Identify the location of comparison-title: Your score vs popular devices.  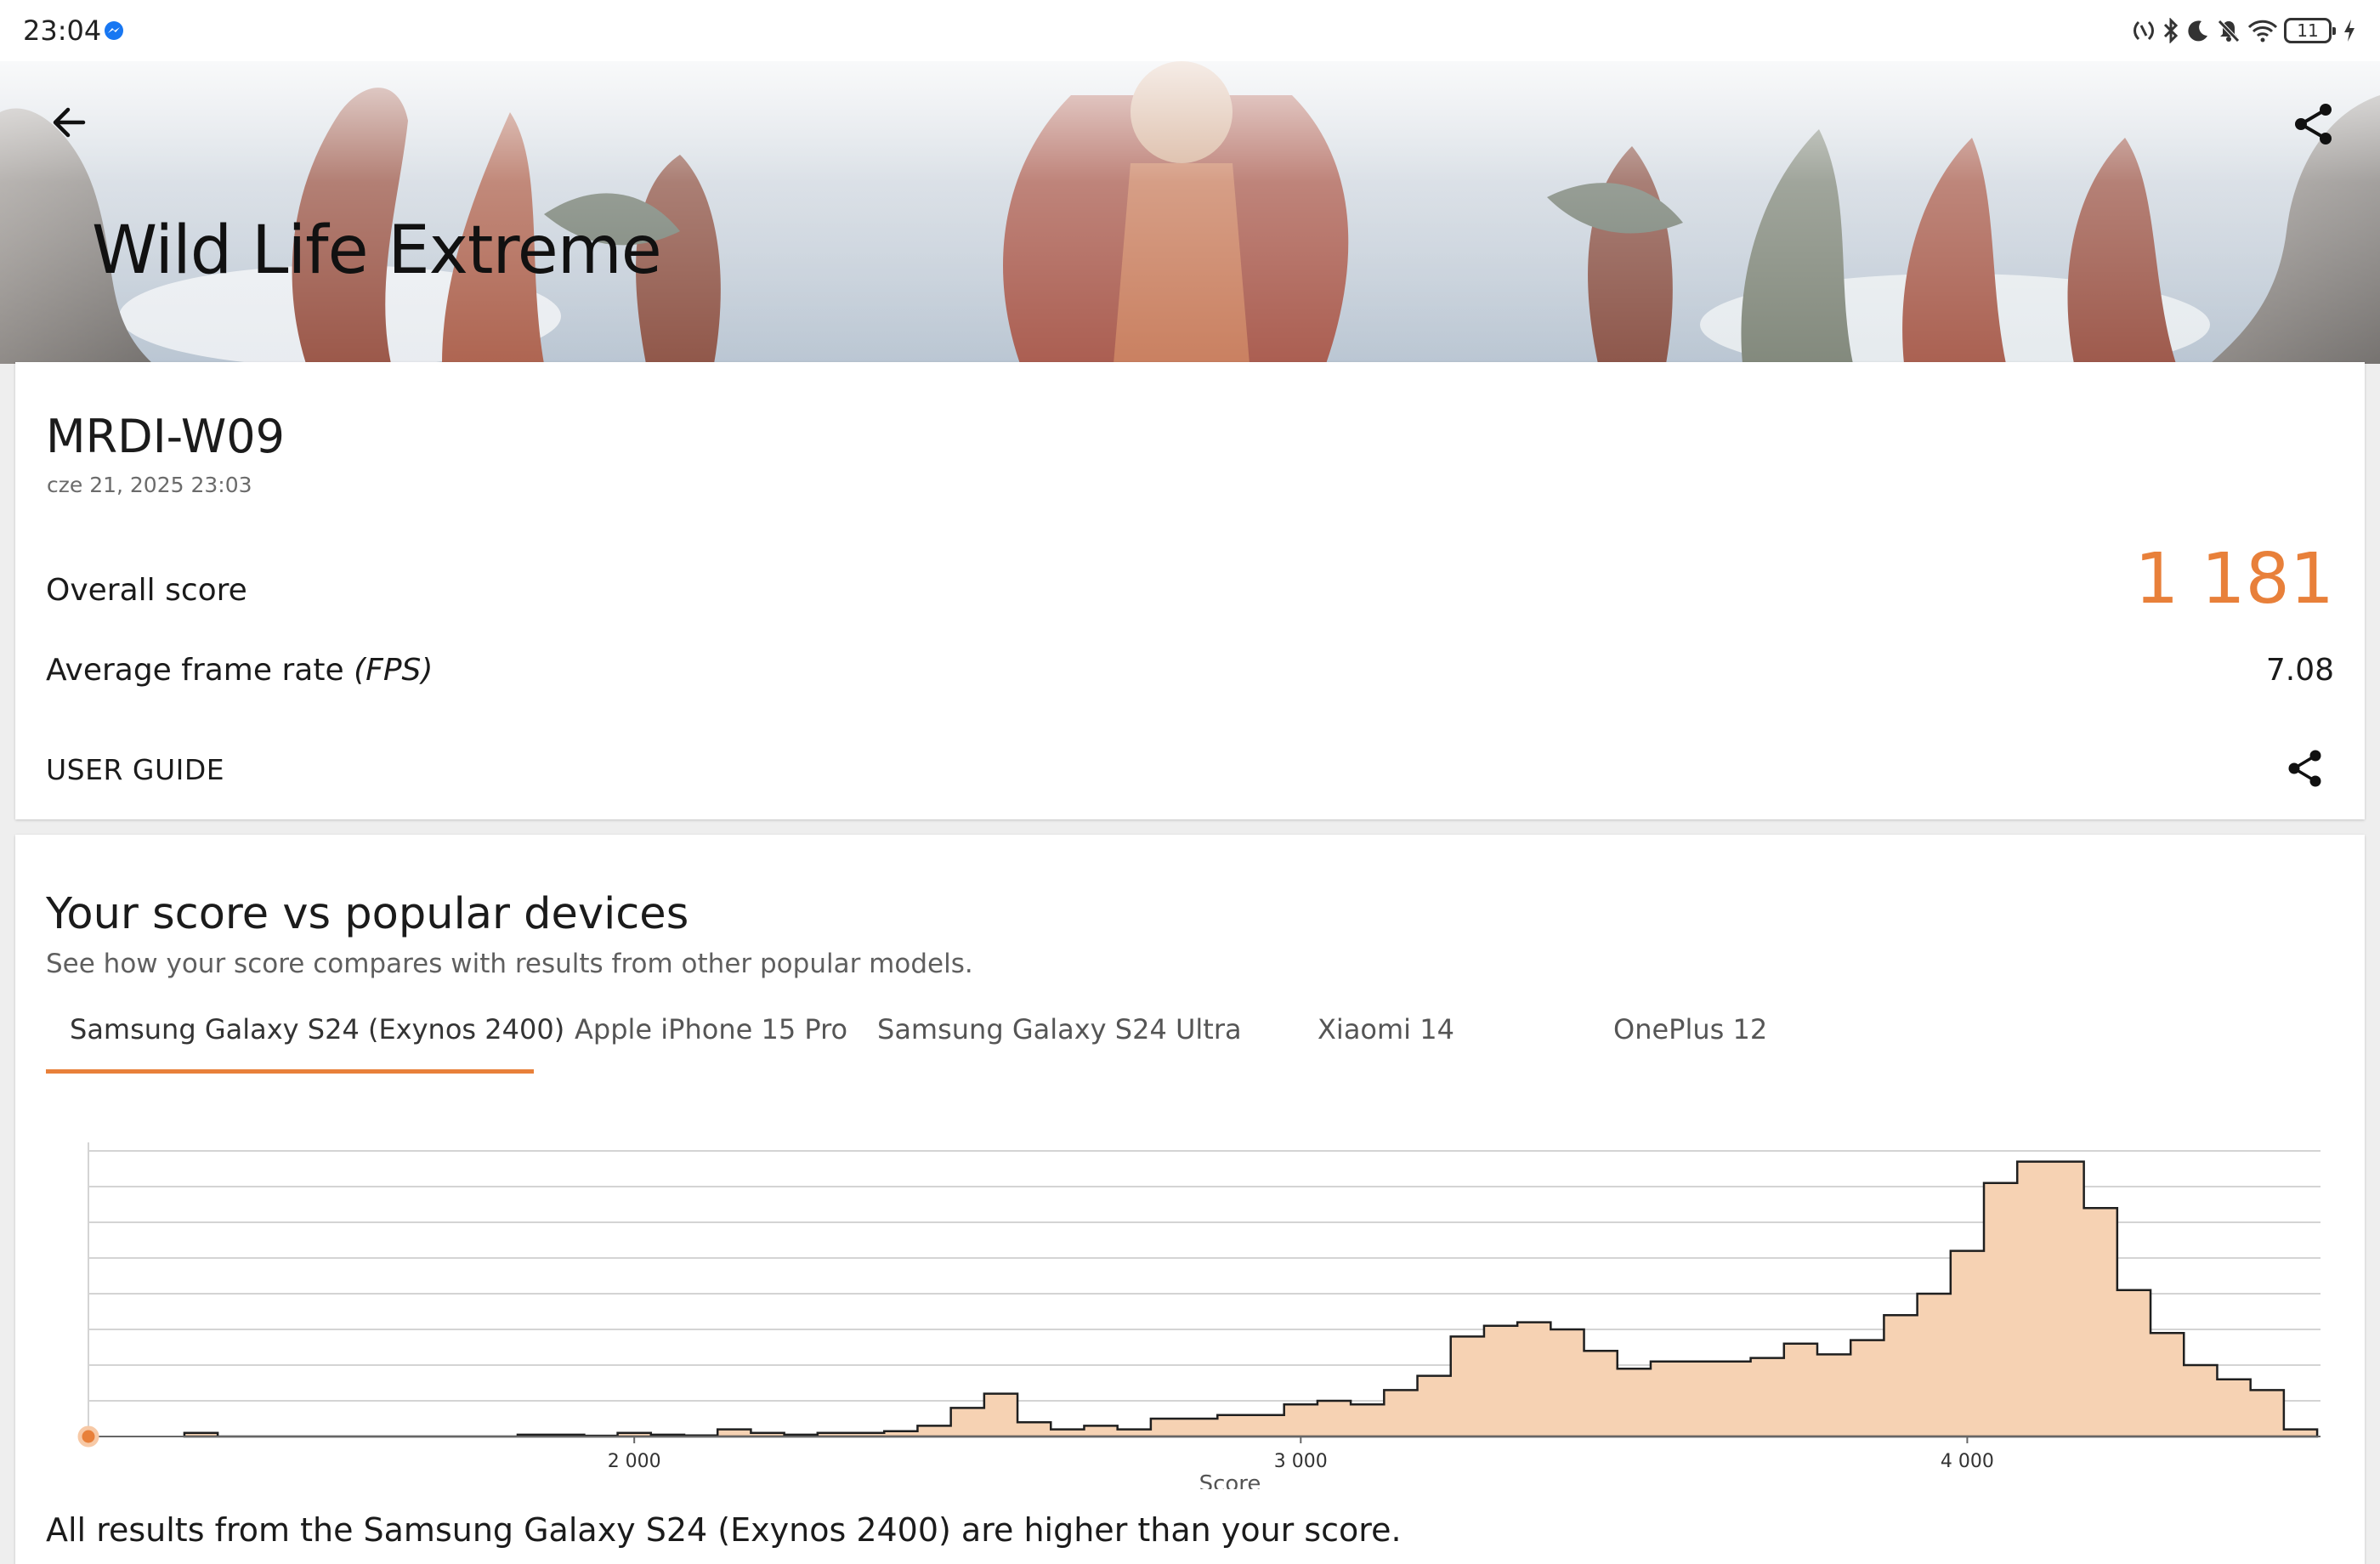
(367, 914).